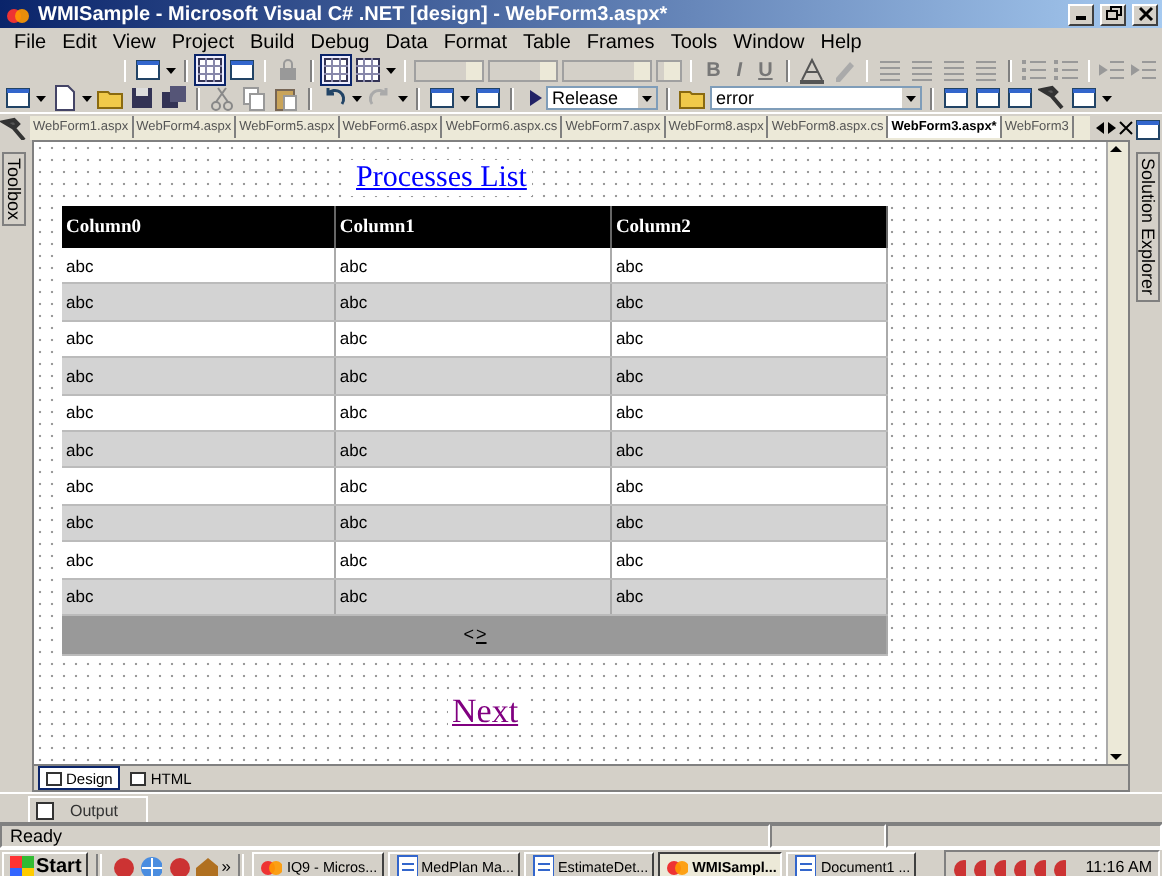 The width and height of the screenshot is (1162, 876). I want to click on more-quicklaunch-button: », so click(226, 866).